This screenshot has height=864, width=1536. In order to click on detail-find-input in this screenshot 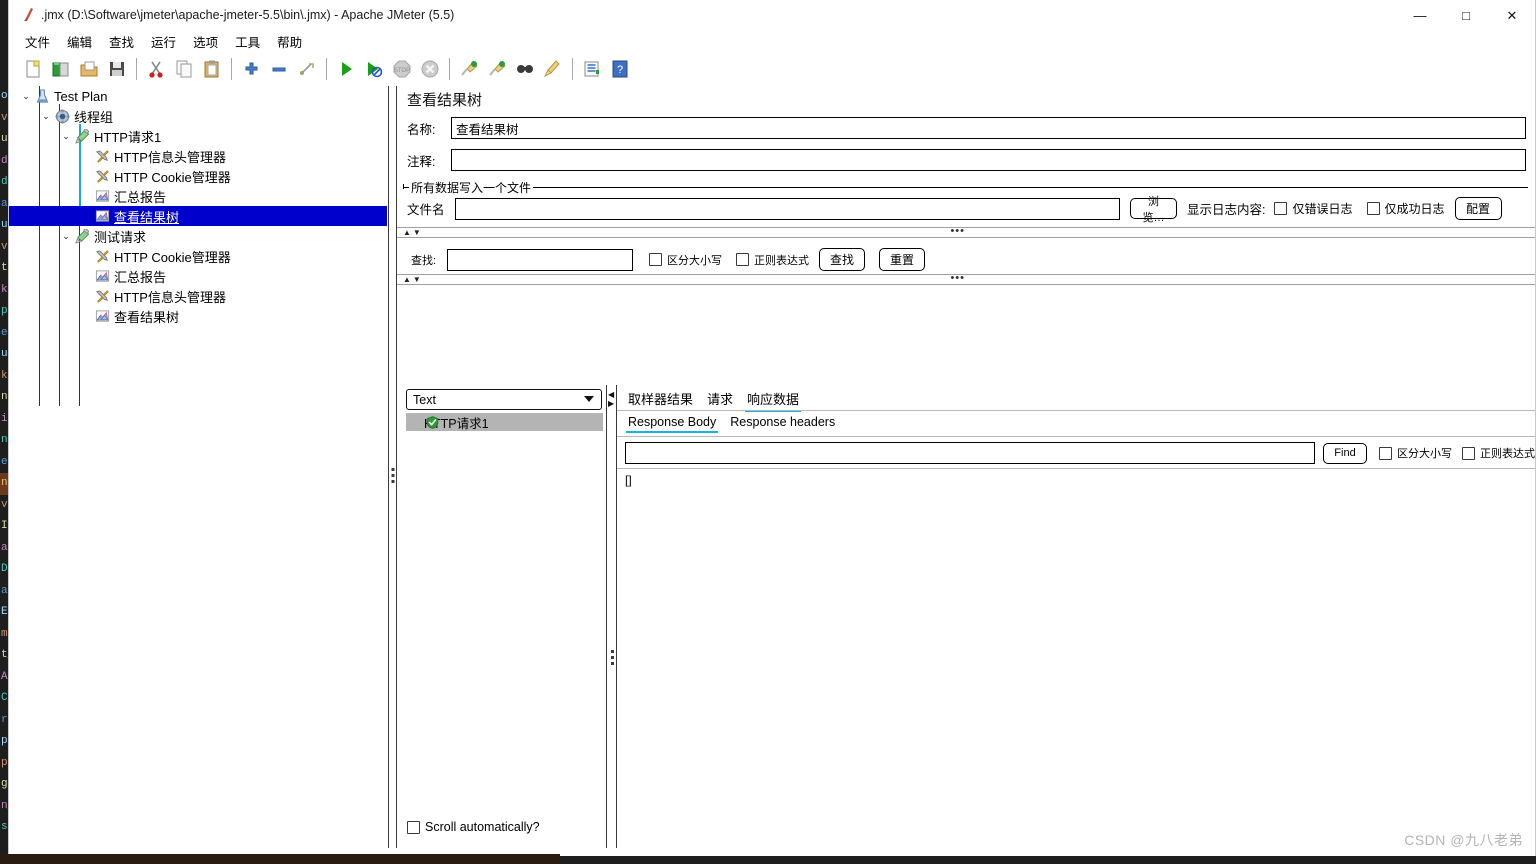, I will do `click(970, 453)`.